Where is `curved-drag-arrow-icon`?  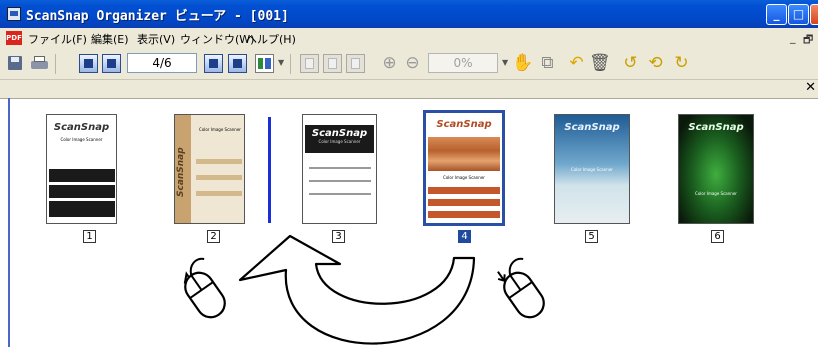
curved-drag-arrow-icon is located at coordinates (357, 289).